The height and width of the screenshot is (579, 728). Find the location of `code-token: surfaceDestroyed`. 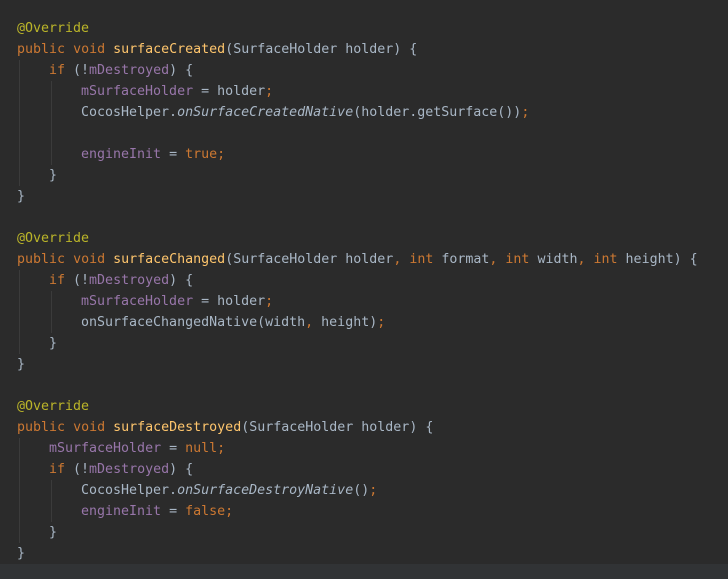

code-token: surfaceDestroyed is located at coordinates (177, 427).